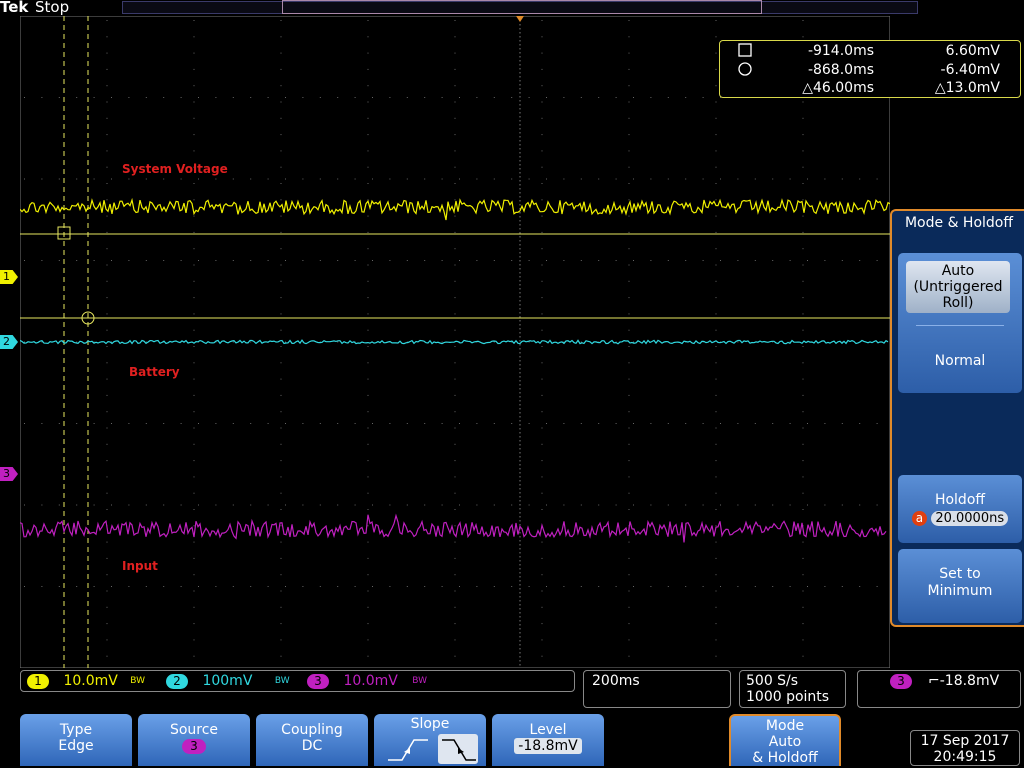  I want to click on ch3-scale: 10.0mV, so click(370, 681).